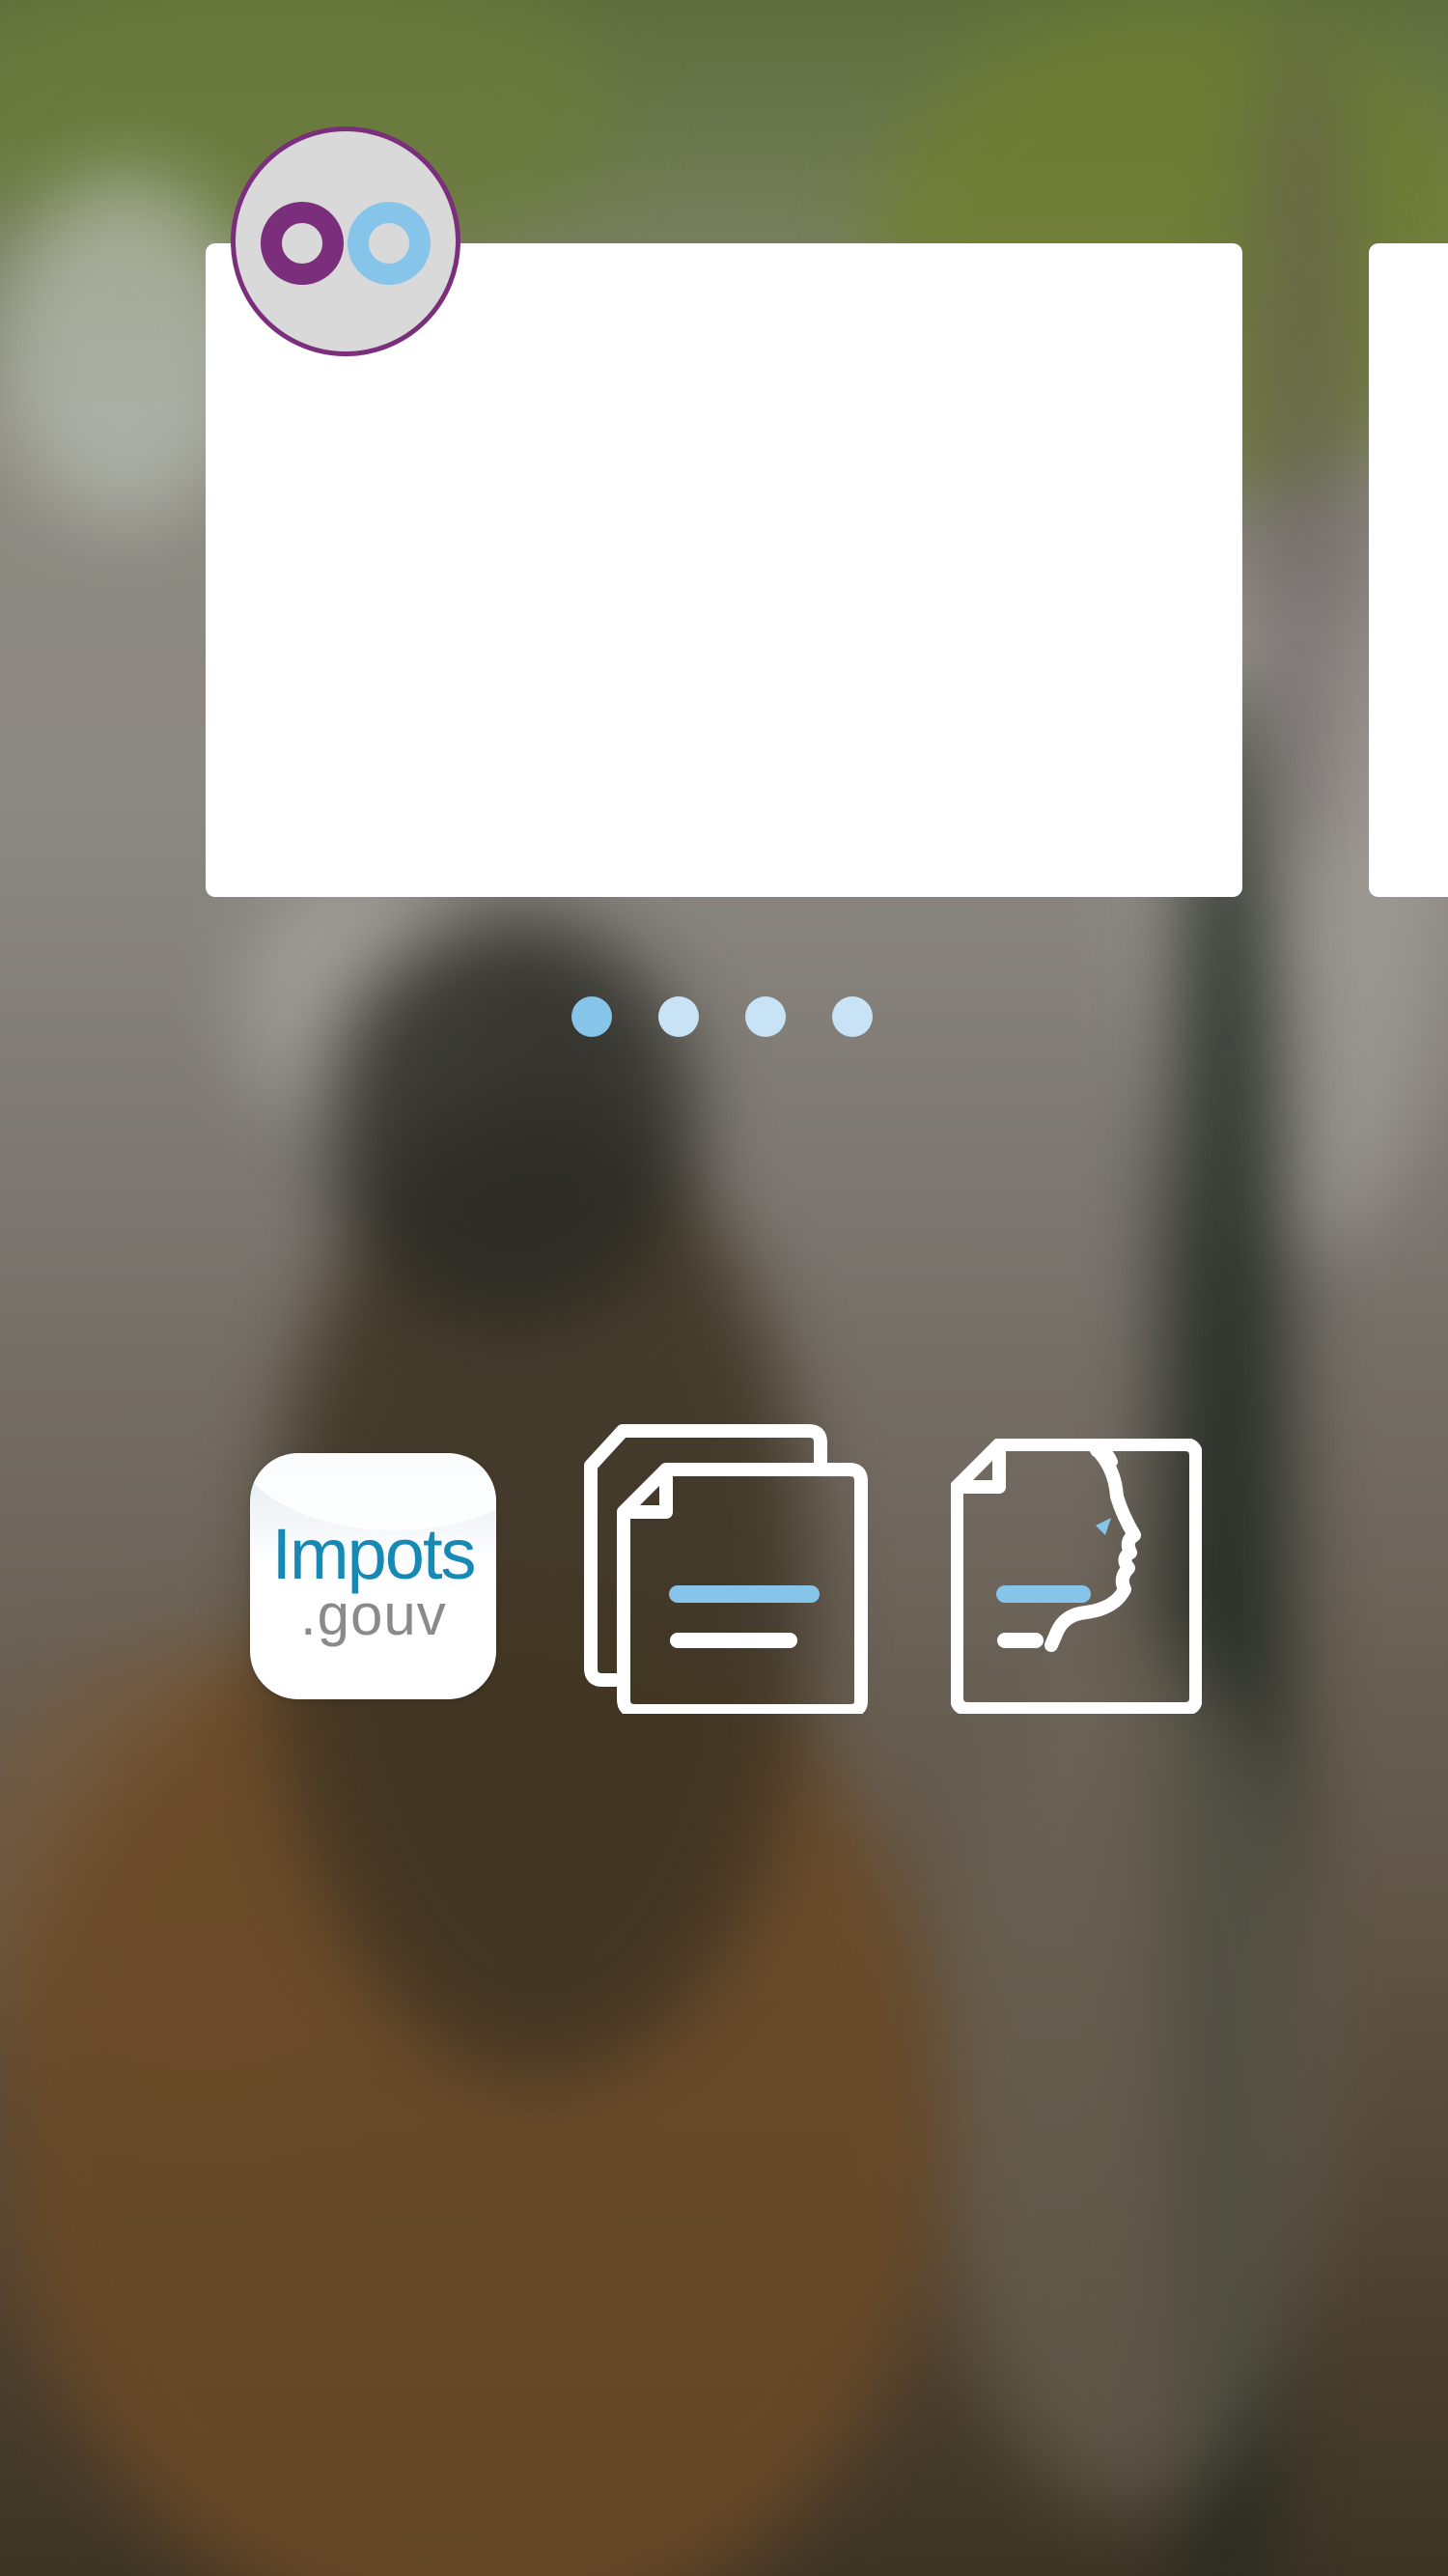 The height and width of the screenshot is (2576, 1448). Describe the element at coordinates (1409, 570) in the screenshot. I see `next-carousel-card` at that location.